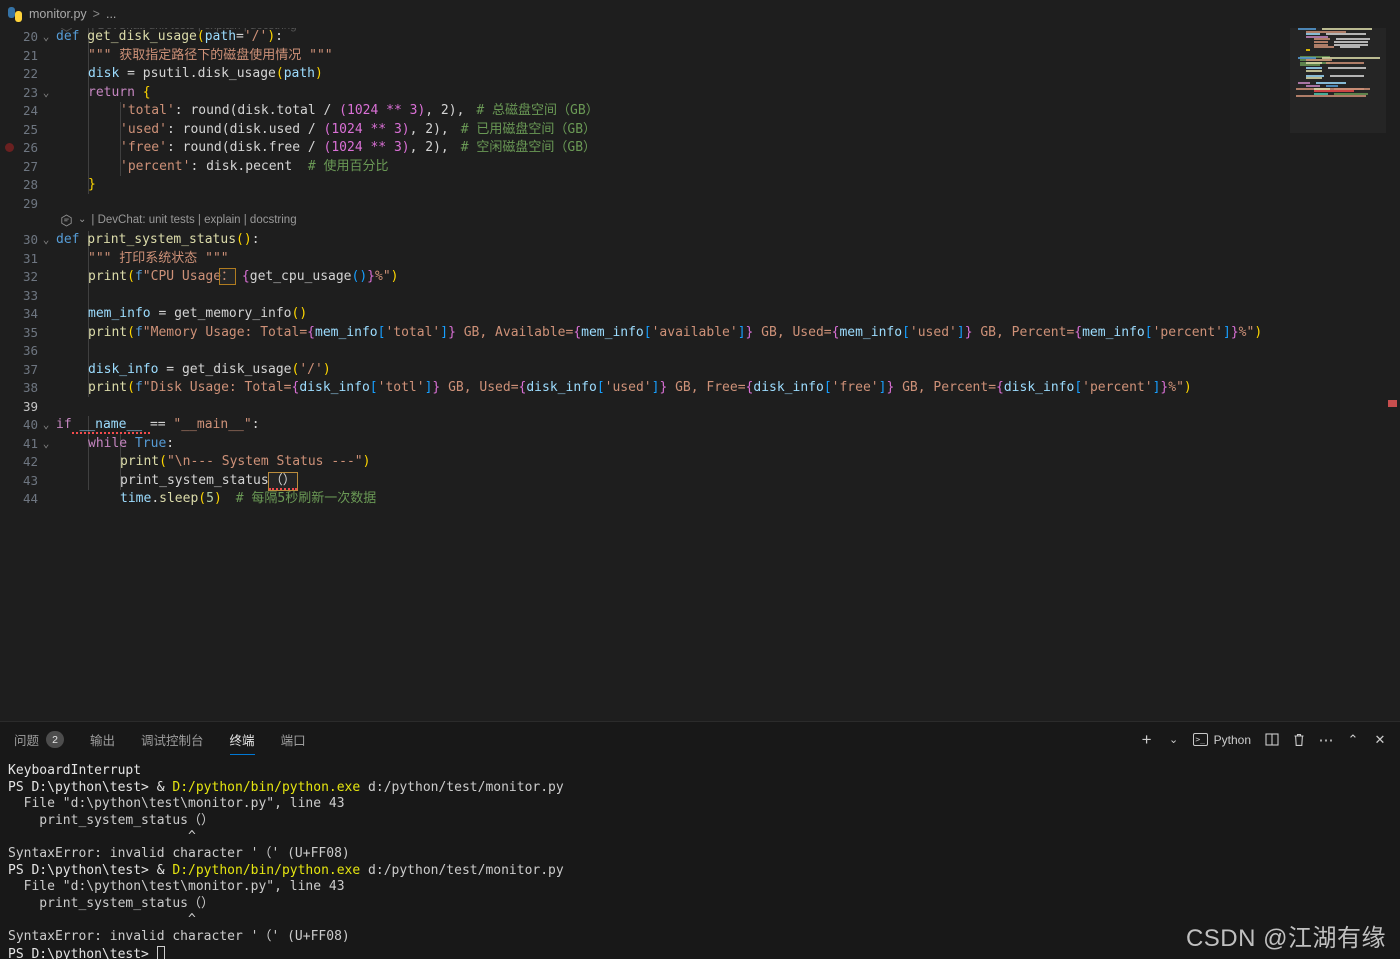 The height and width of the screenshot is (959, 1400). I want to click on code-line: 41 ⌄ while True:, so click(700, 444).